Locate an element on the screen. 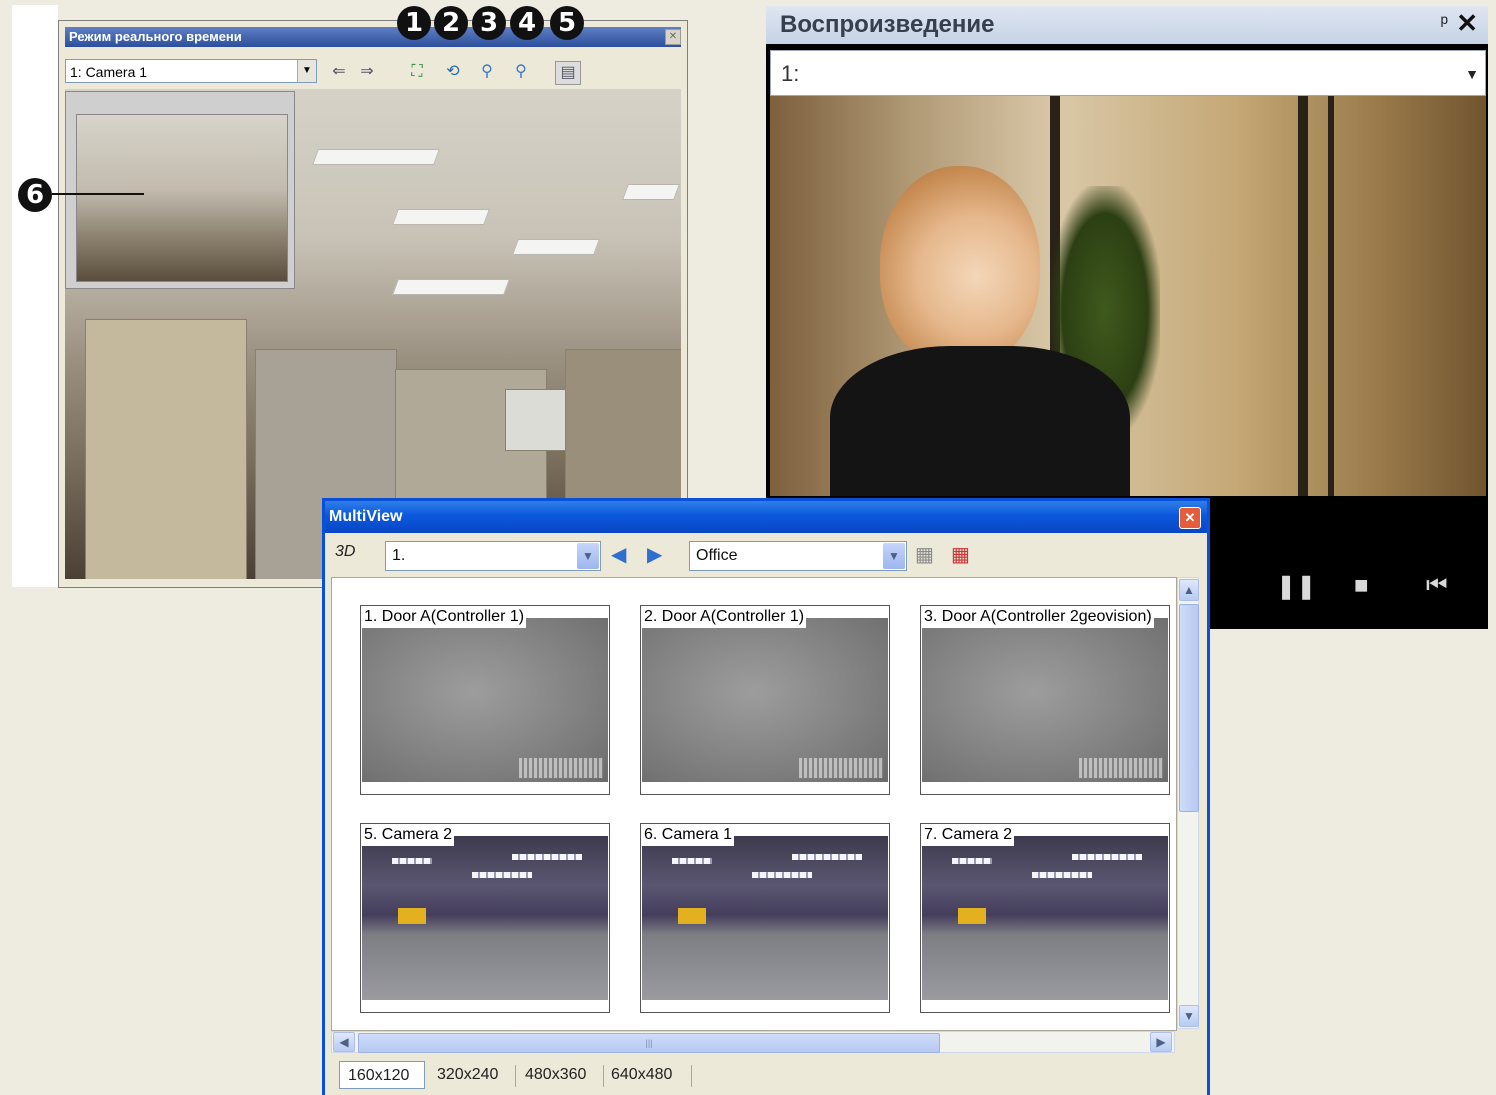 The image size is (1496, 1095). callout-6-leader is located at coordinates (98, 194).